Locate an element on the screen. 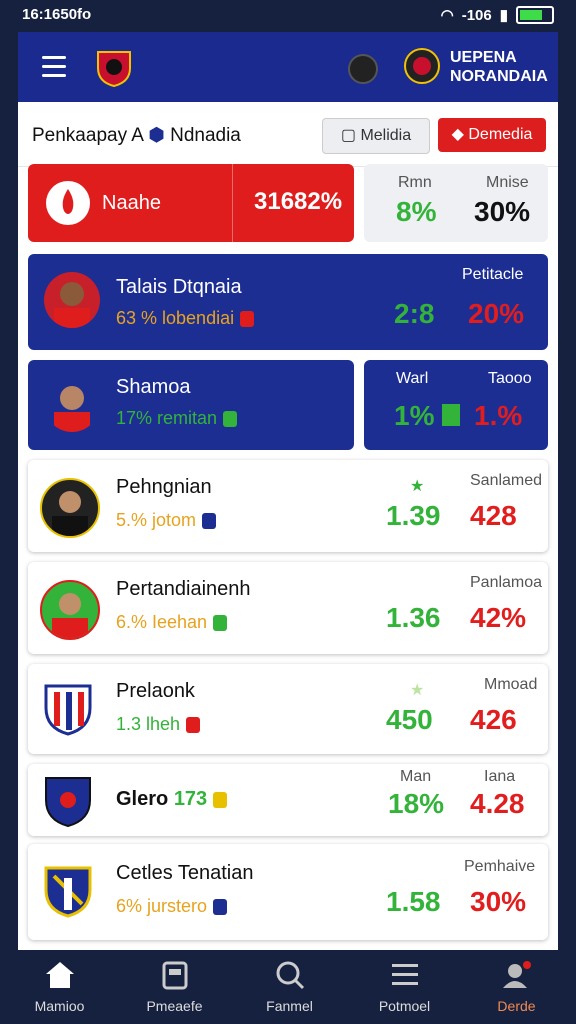 Image resolution: width=576 pixels, height=1024 pixels. flame-icon is located at coordinates (68, 203).